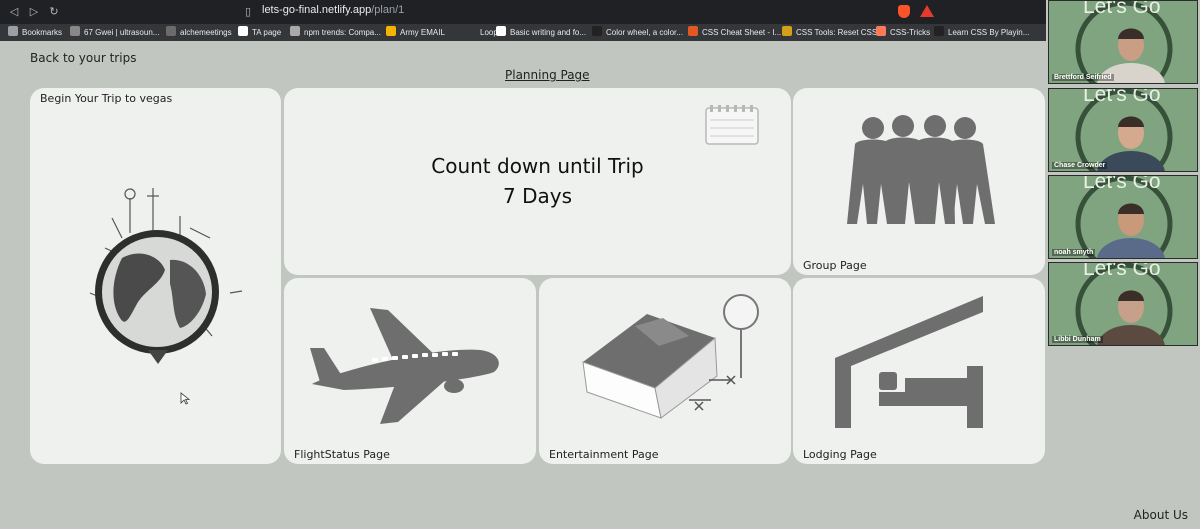 This screenshot has height=529, width=1200. I want to click on bookmark-item: CSS Tools: Reset CSS, so click(829, 32).